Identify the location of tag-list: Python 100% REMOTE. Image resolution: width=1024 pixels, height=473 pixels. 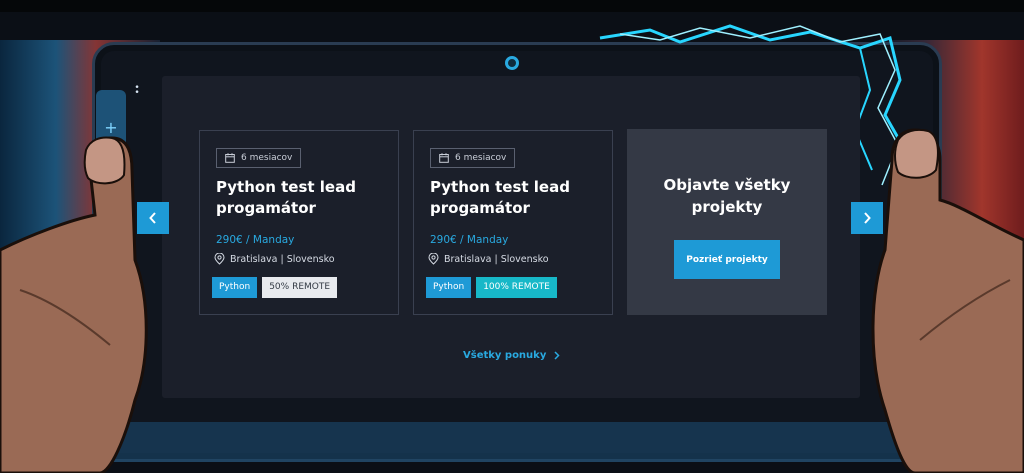
(491, 287).